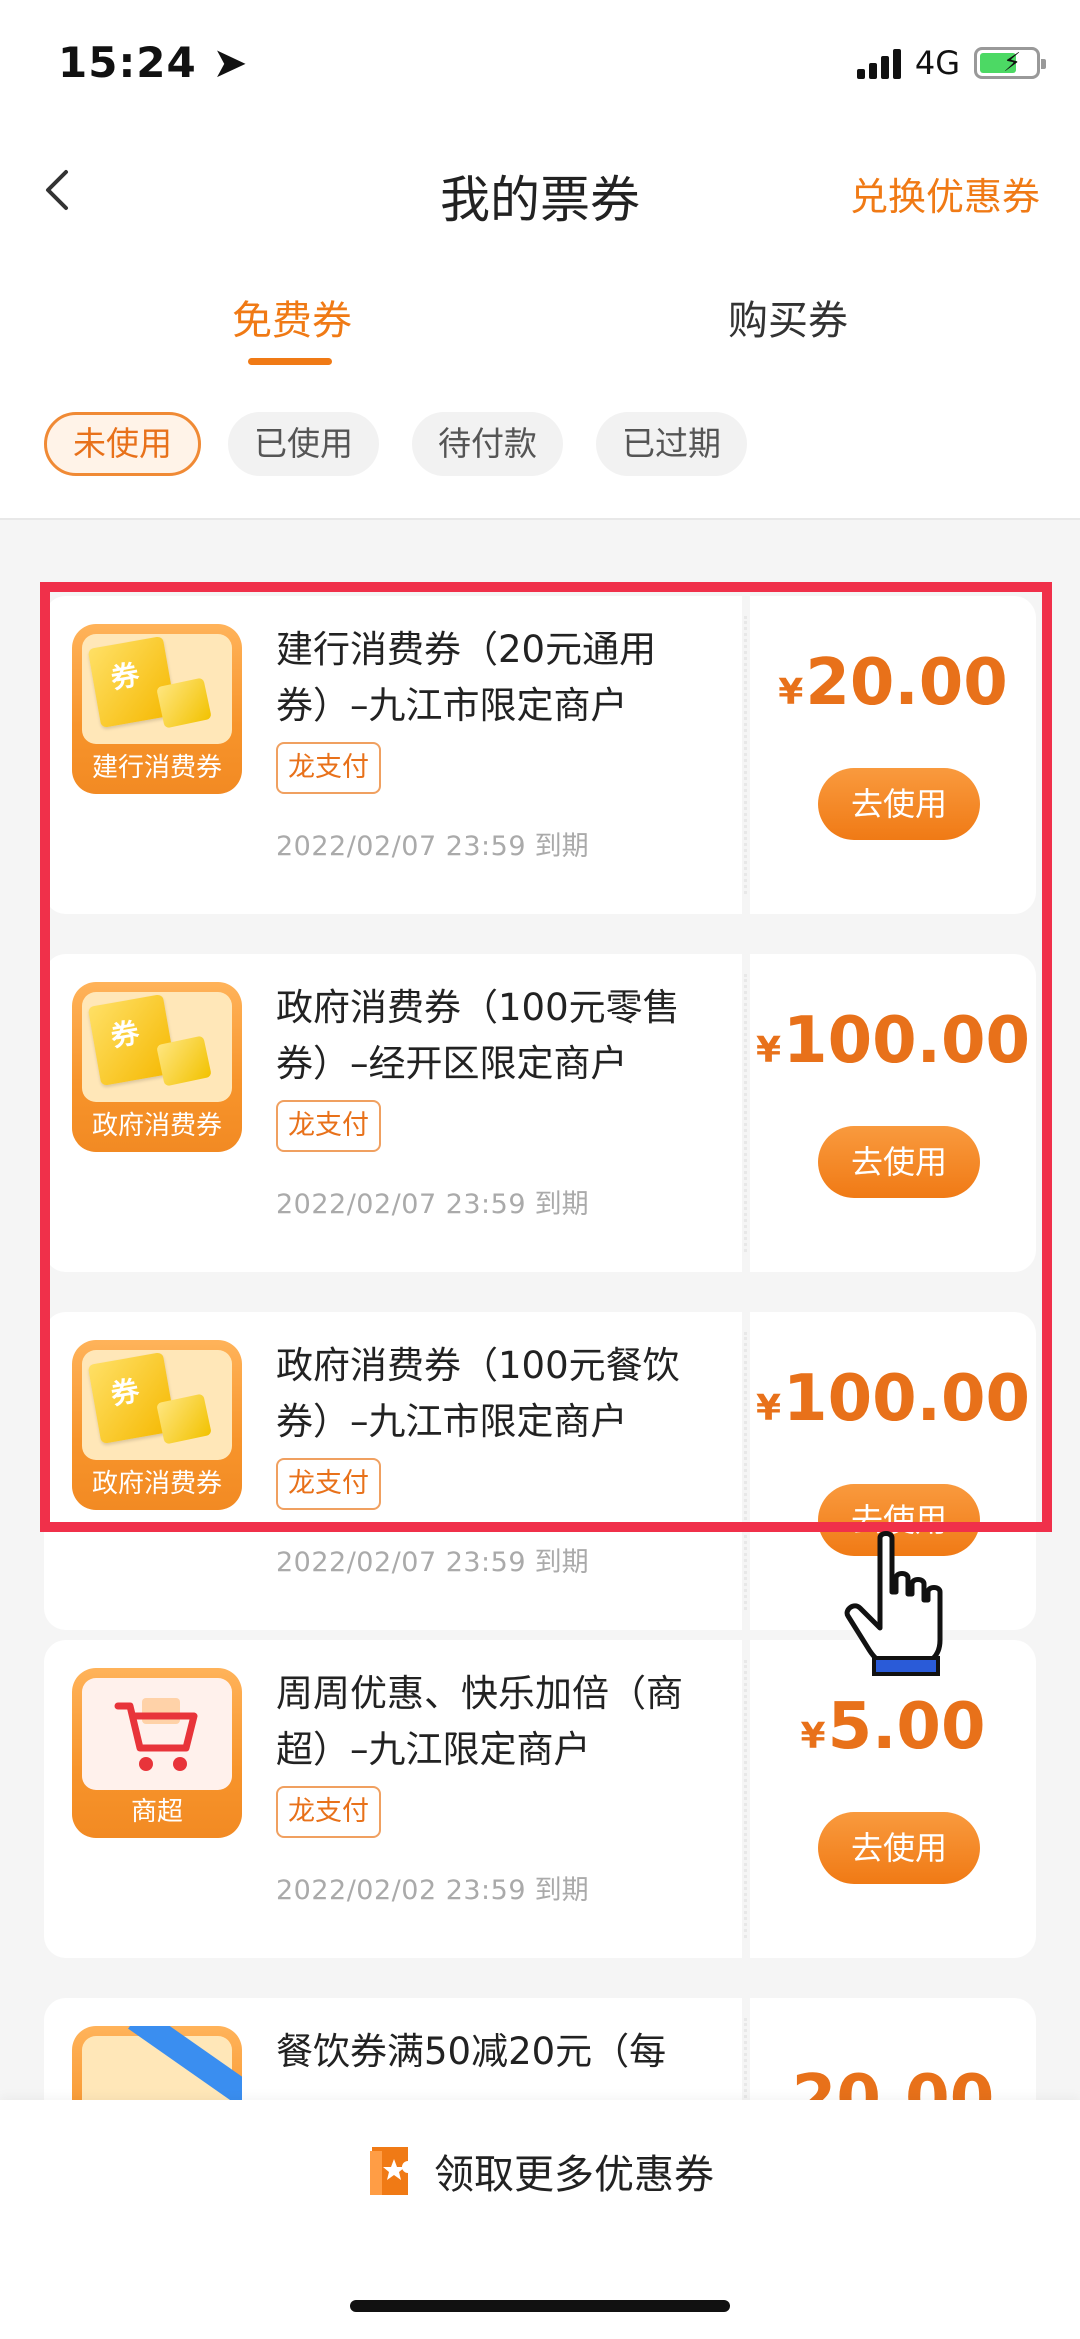 This screenshot has width=1080, height=2339. I want to click on status-filter-bar: 未使用 已使用 待付款 已过期, so click(540, 450).